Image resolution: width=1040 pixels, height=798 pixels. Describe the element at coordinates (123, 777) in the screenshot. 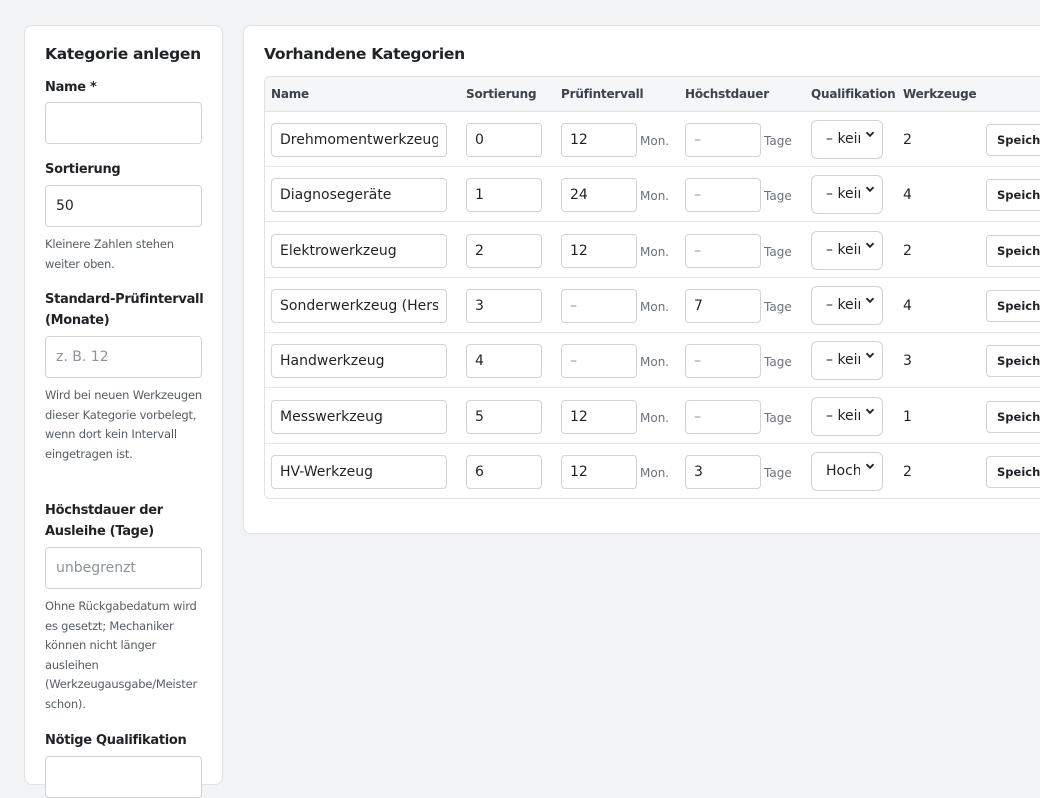

I see `qualification-select` at that location.